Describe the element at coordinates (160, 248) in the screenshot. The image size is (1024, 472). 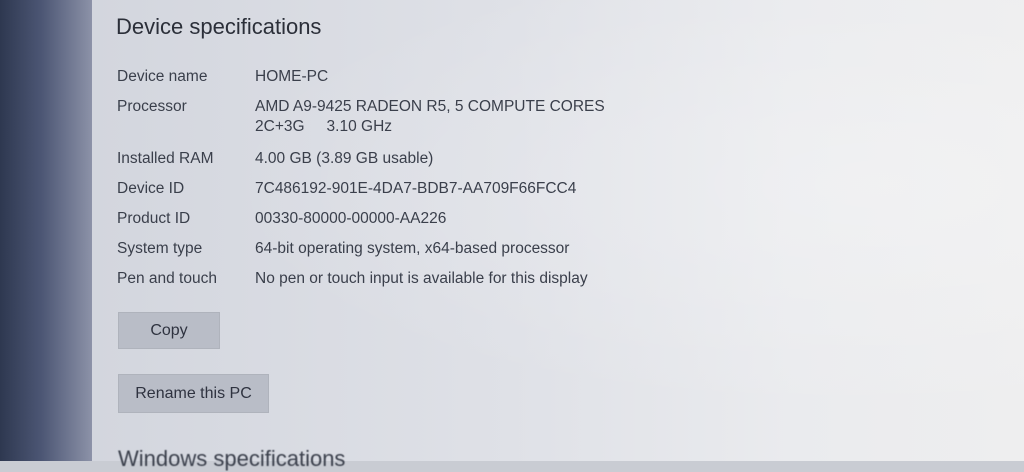
I see `spec-label: System type` at that location.